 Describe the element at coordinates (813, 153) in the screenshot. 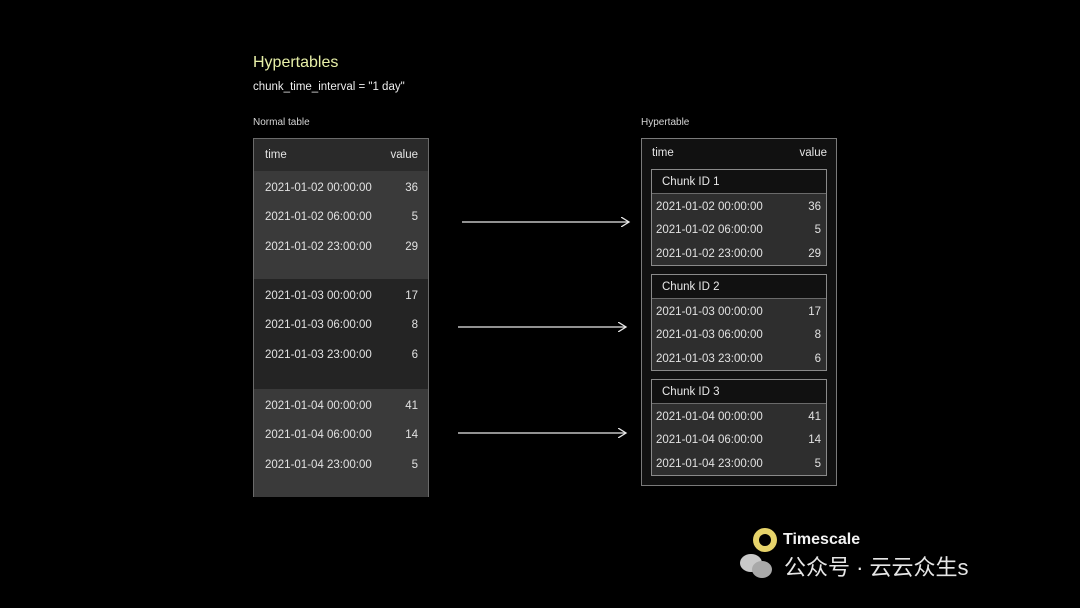

I see `column-header-value: value` at that location.